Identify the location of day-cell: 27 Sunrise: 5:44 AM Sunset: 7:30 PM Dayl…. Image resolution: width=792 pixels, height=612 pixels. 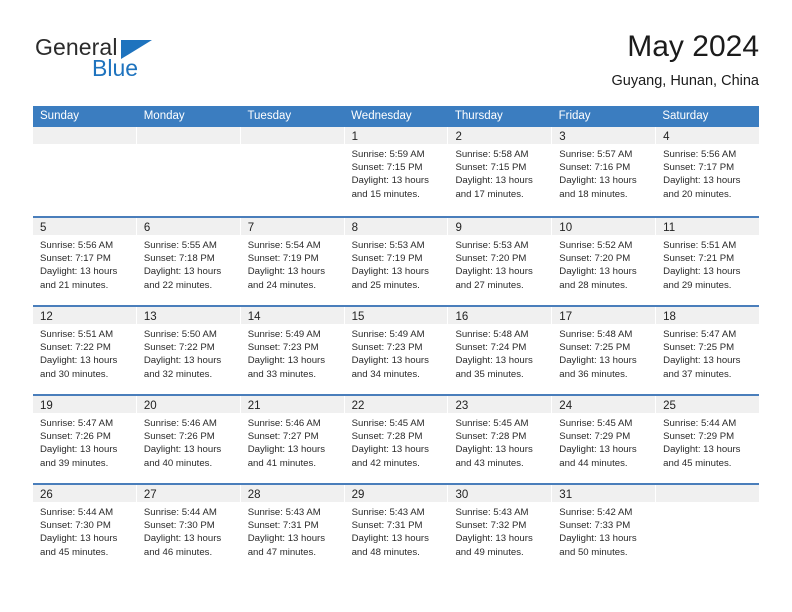
(187, 528).